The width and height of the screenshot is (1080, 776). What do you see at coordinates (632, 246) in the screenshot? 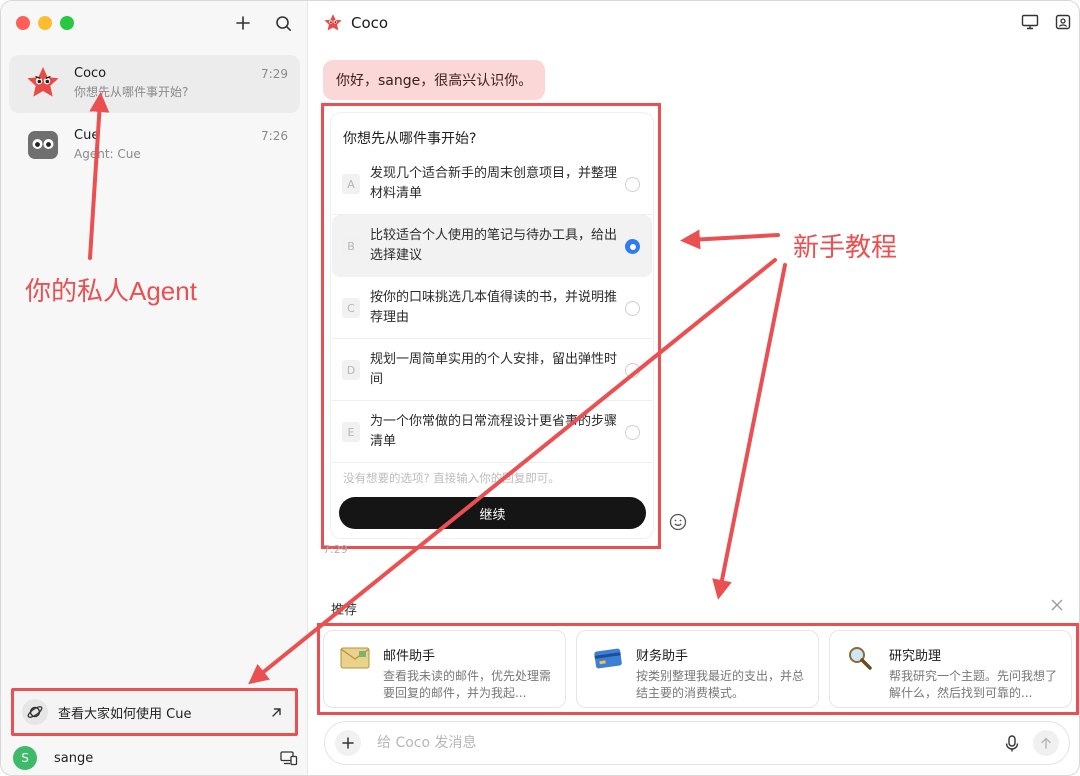
I see `option-radio-selected` at bounding box center [632, 246].